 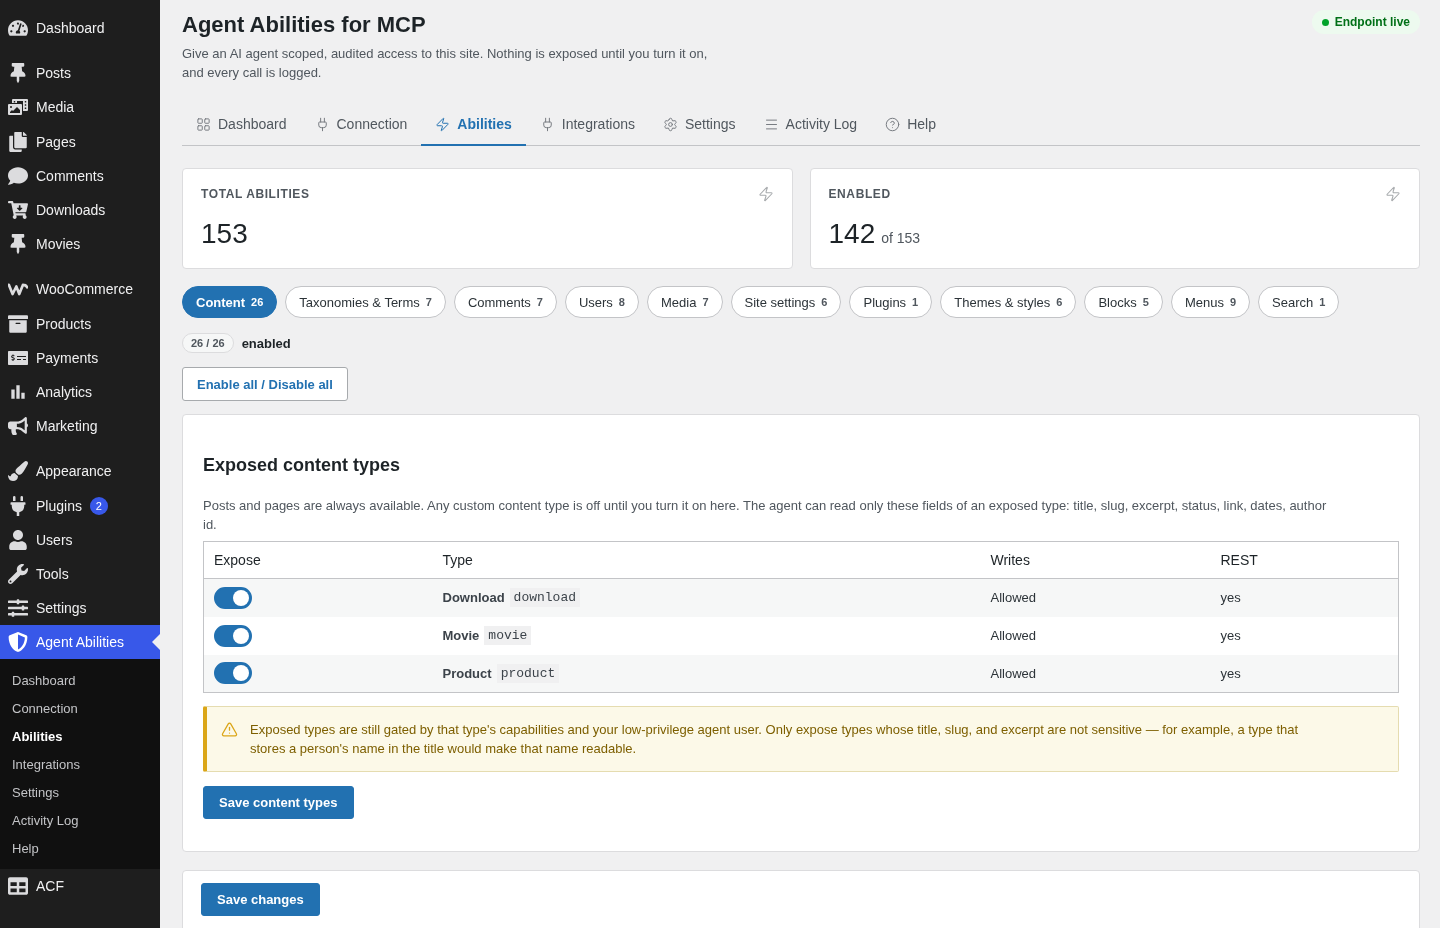 I want to click on column-header: Writes, so click(x=1095, y=560).